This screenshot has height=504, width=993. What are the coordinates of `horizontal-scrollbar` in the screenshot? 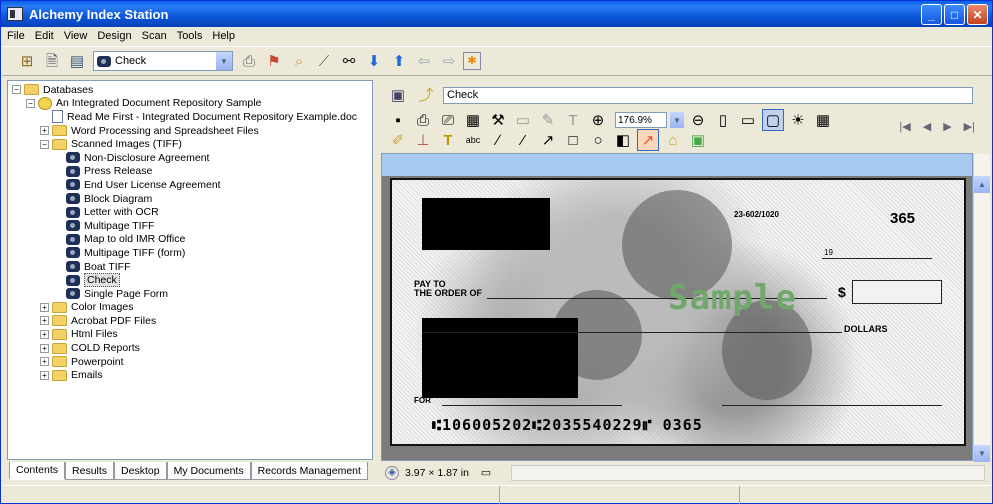 It's located at (747, 473).